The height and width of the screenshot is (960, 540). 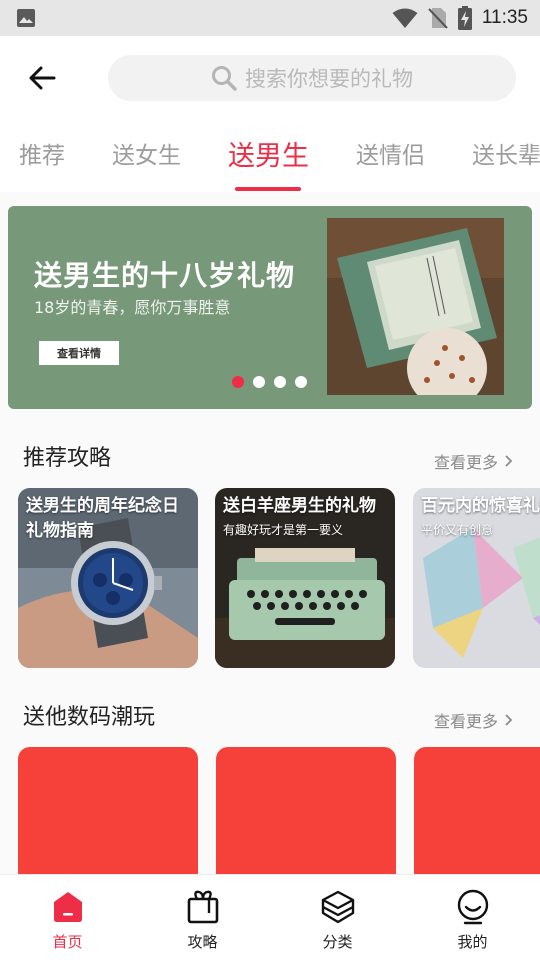 I want to click on guide-card-title: 送白羊座男生的礼物, so click(x=299, y=506).